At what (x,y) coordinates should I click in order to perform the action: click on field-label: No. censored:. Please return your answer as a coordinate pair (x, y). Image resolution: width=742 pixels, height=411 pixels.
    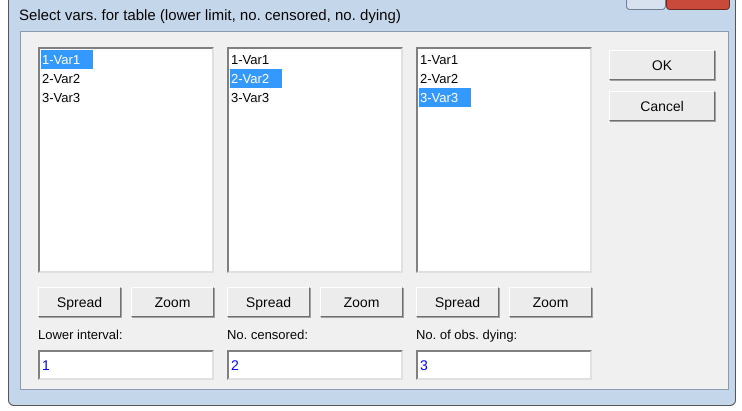
    Looking at the image, I should click on (268, 335).